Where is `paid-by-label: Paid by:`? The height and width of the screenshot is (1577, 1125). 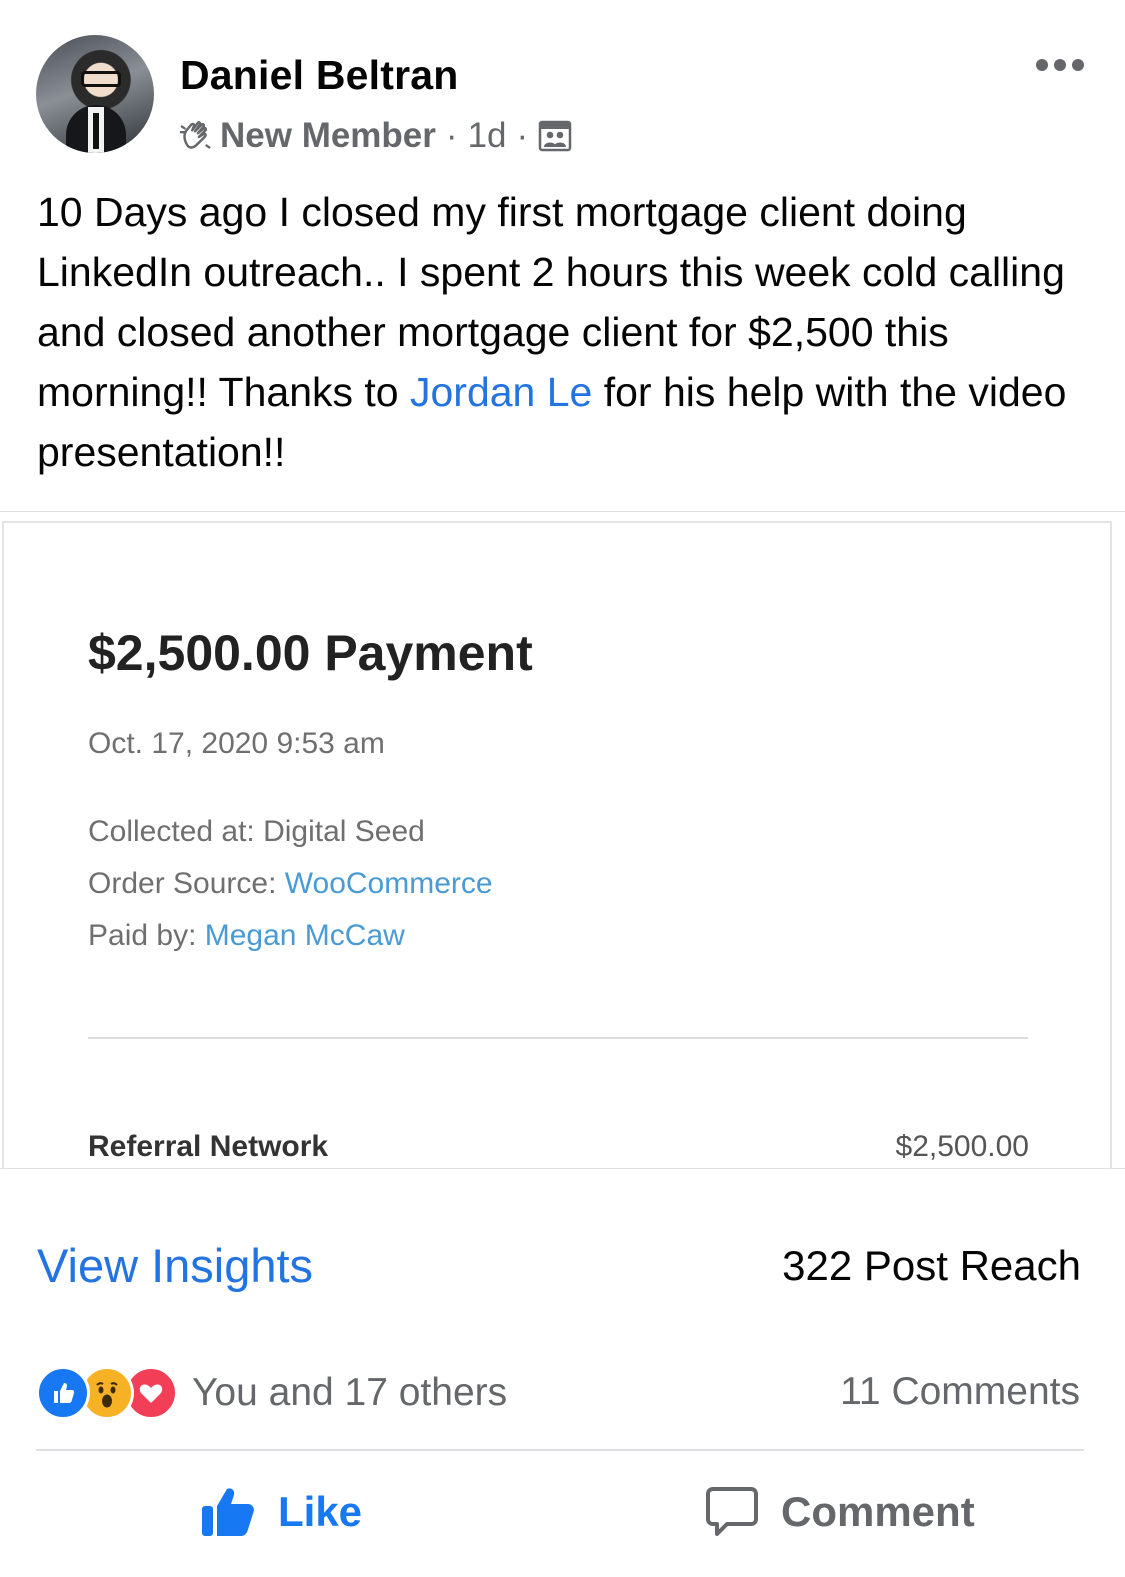
paid-by-label: Paid by: is located at coordinates (146, 935).